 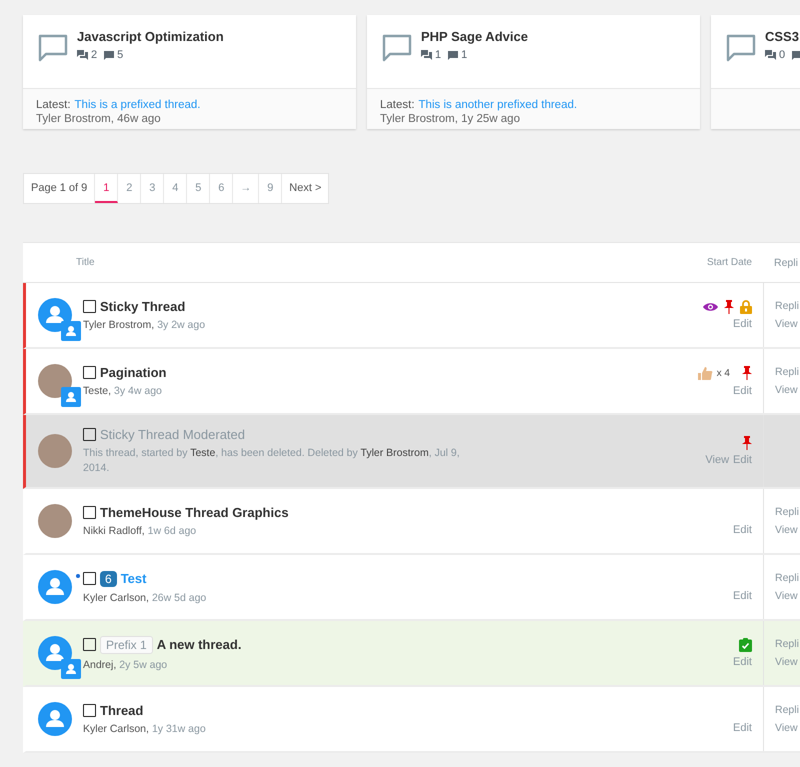 I want to click on latest-label: Latest:, so click(x=53, y=105).